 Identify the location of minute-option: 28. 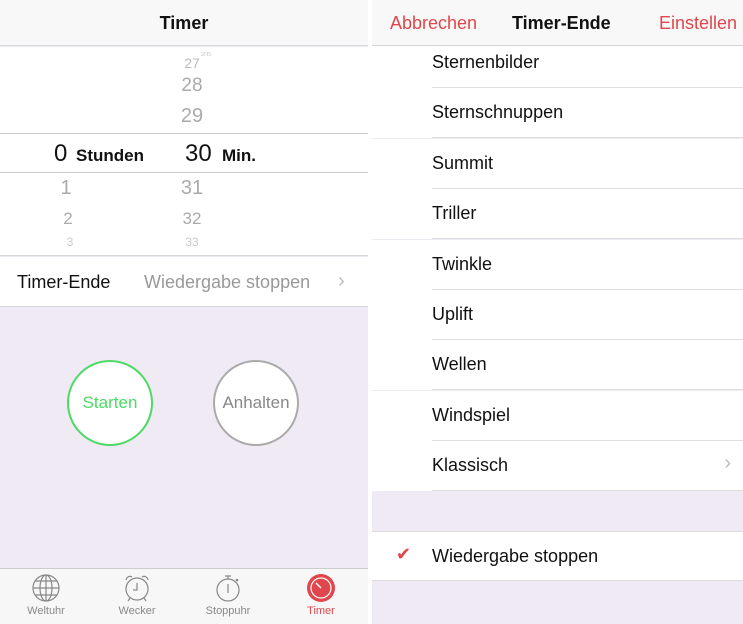
(192, 86).